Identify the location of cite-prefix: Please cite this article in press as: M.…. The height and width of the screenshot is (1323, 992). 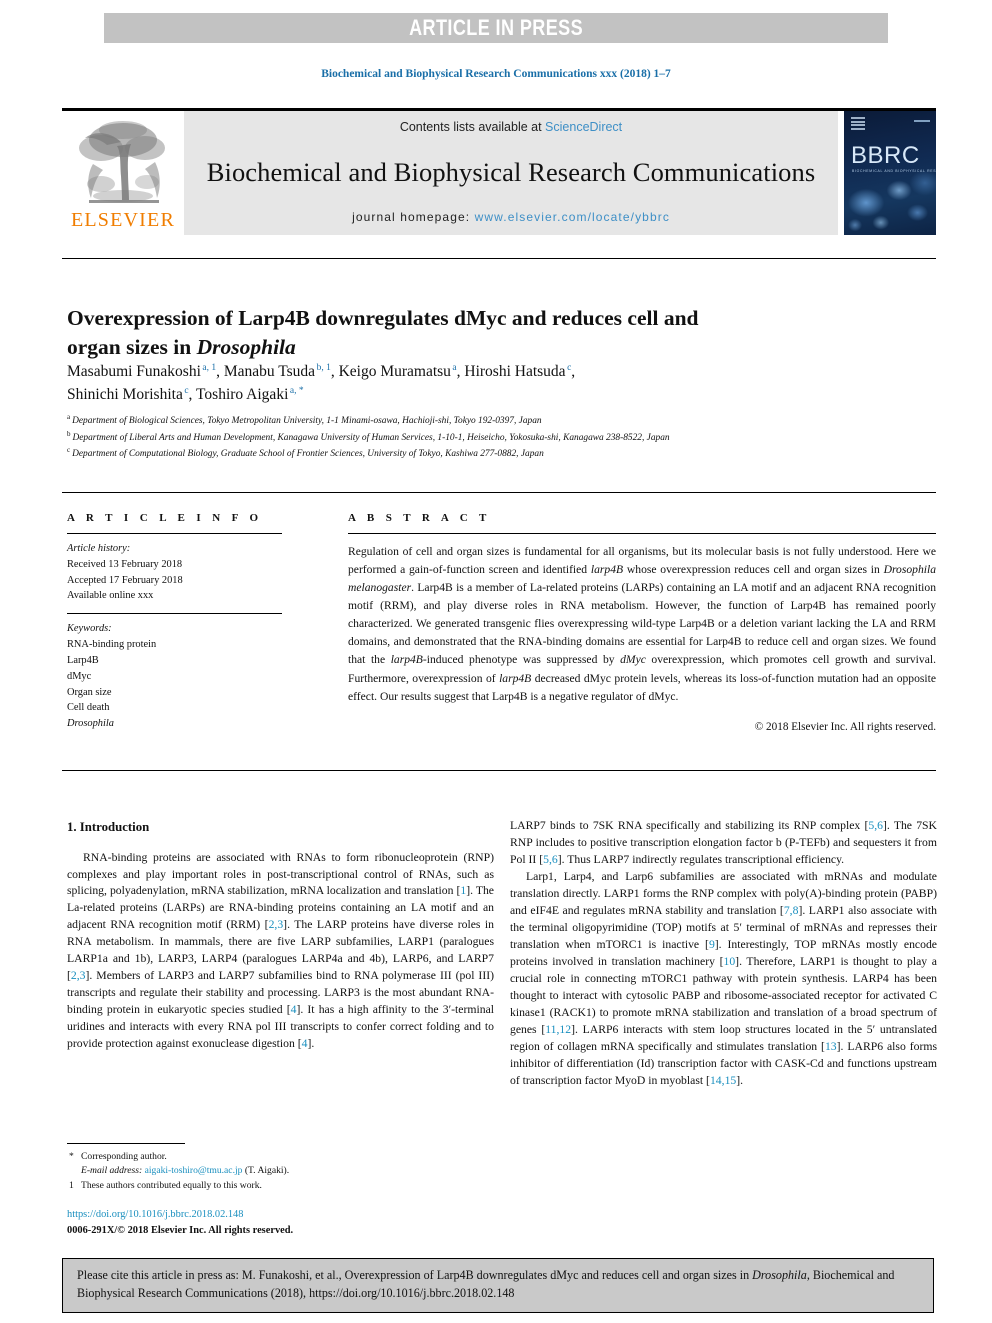
(415, 1275).